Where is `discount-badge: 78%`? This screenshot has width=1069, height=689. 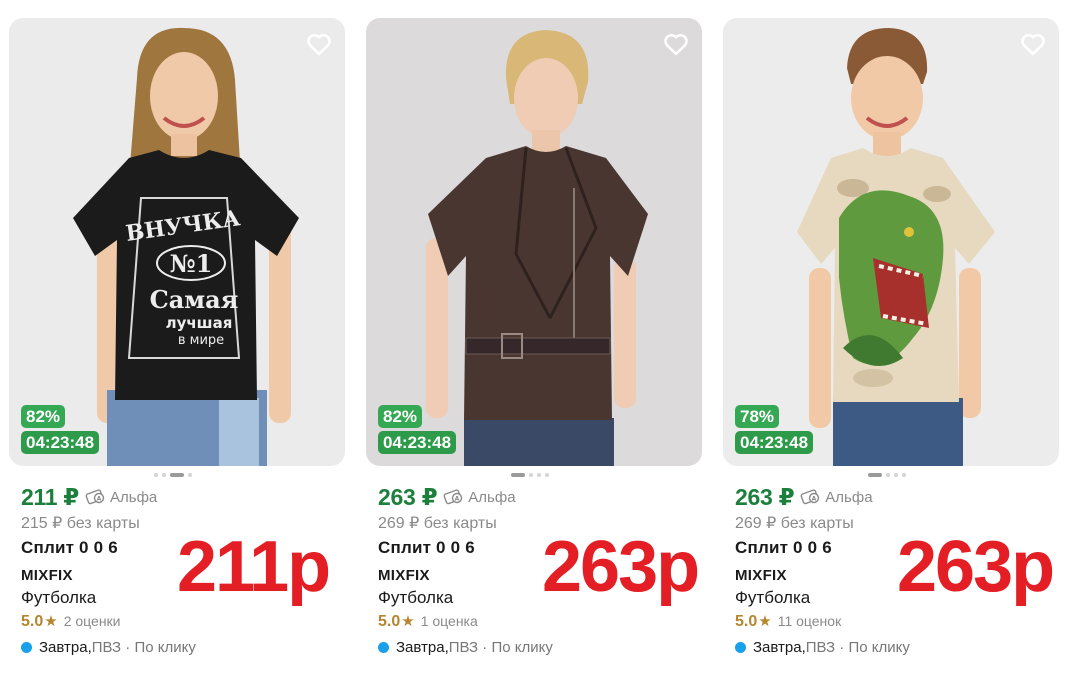 discount-badge: 78% is located at coordinates (757, 416).